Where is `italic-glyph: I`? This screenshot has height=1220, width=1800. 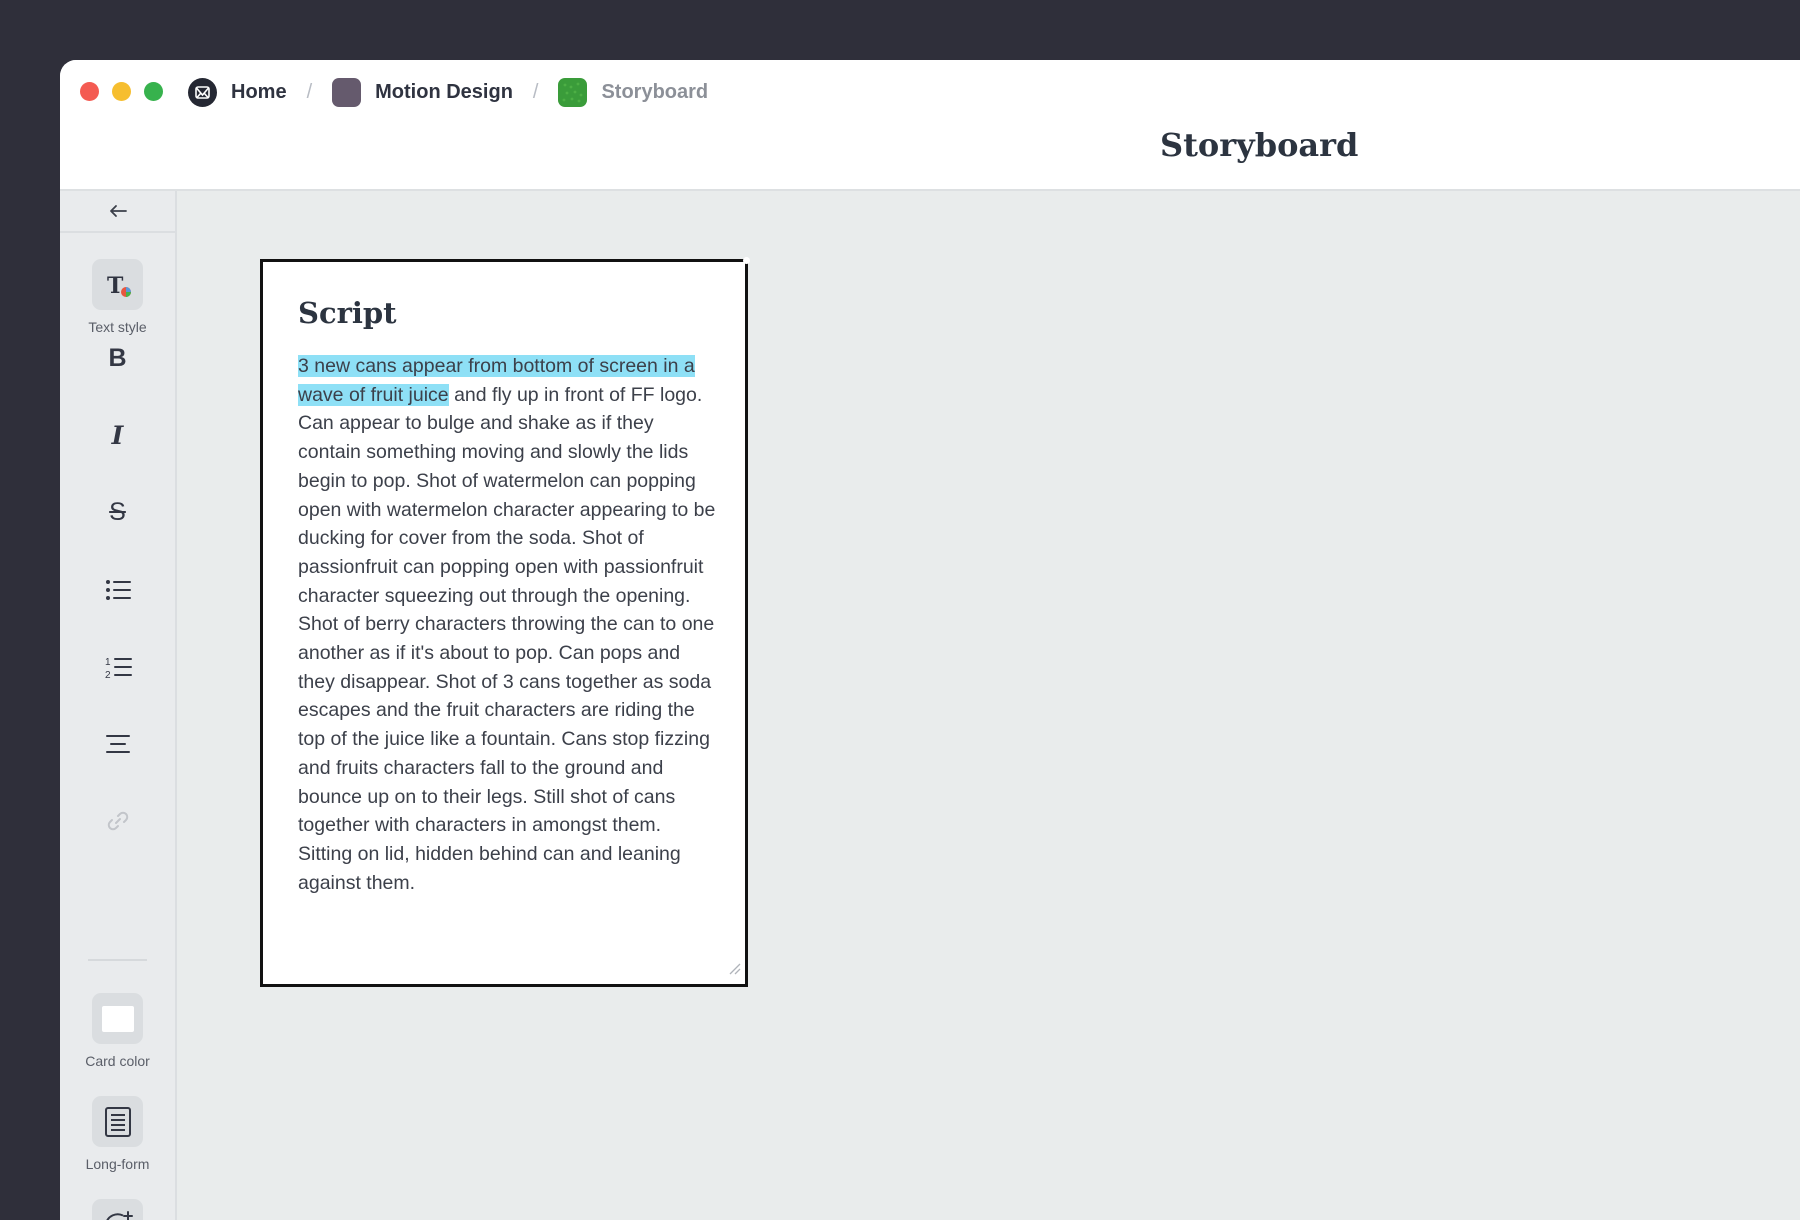 italic-glyph: I is located at coordinates (117, 435).